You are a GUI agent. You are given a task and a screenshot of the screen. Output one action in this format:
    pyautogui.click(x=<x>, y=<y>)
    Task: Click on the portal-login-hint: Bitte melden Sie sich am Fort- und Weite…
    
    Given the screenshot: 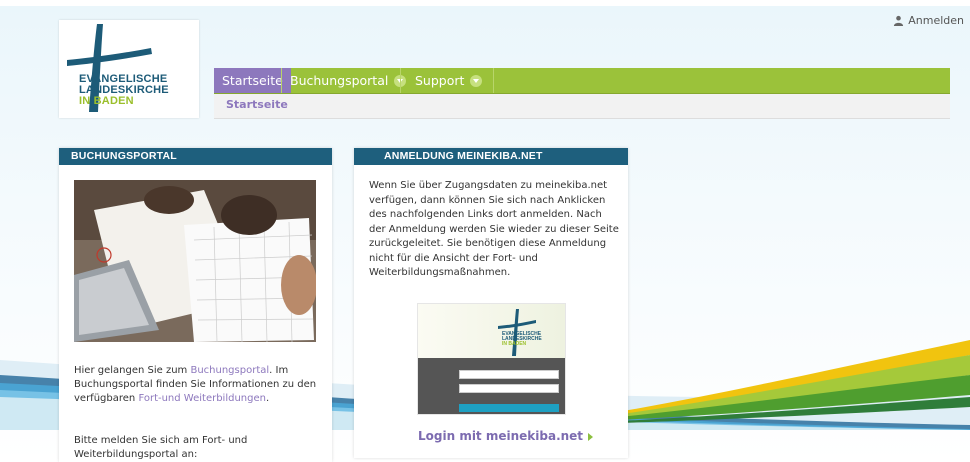 What is the action you would take?
    pyautogui.click(x=161, y=447)
    